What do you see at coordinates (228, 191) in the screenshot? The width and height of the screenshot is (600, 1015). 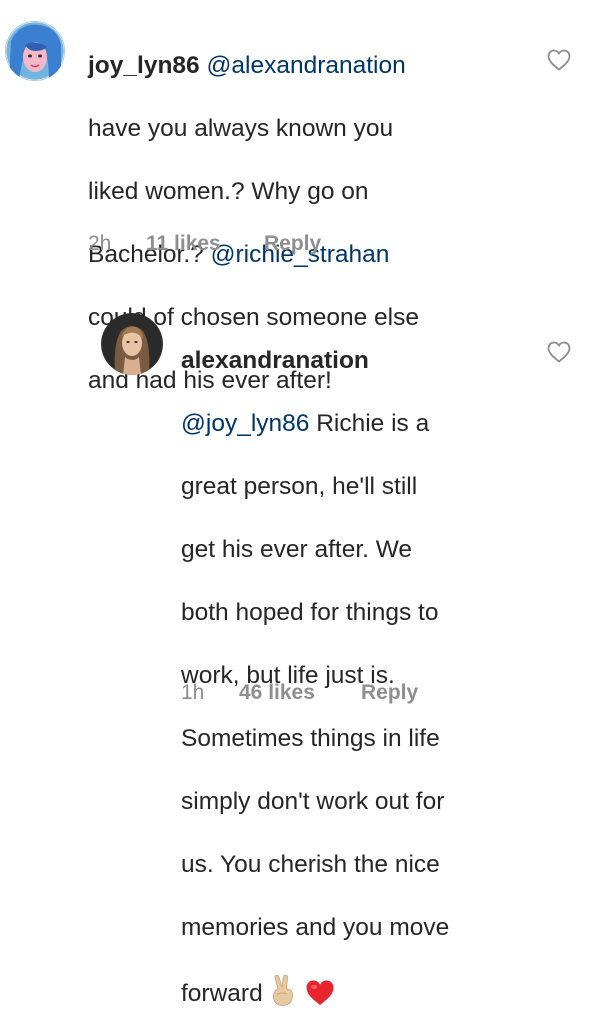 I see `comment-line: liked women.? Why go on` at bounding box center [228, 191].